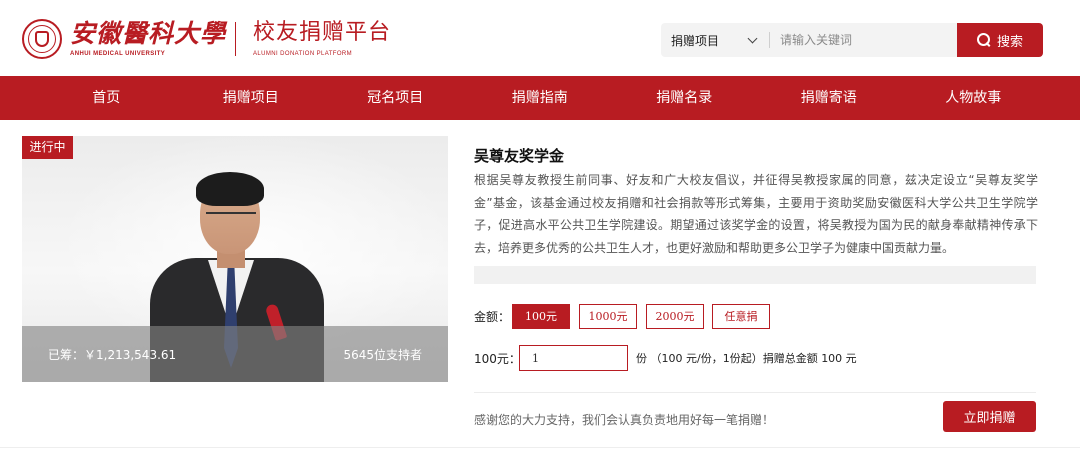 The image size is (1080, 450). What do you see at coordinates (540, 447) in the screenshot?
I see `bottom-divider` at bounding box center [540, 447].